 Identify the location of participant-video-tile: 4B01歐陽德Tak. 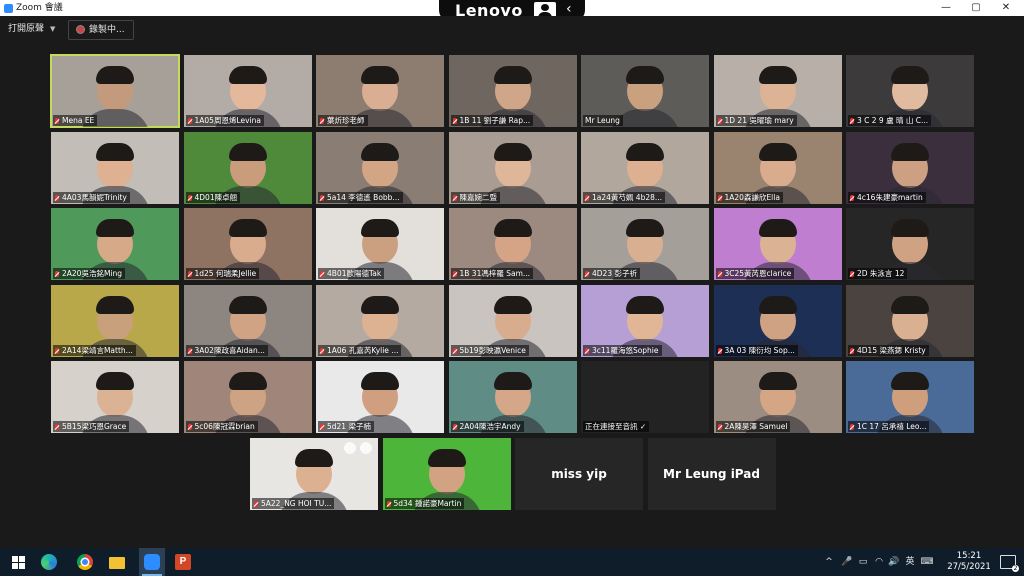
(380, 244).